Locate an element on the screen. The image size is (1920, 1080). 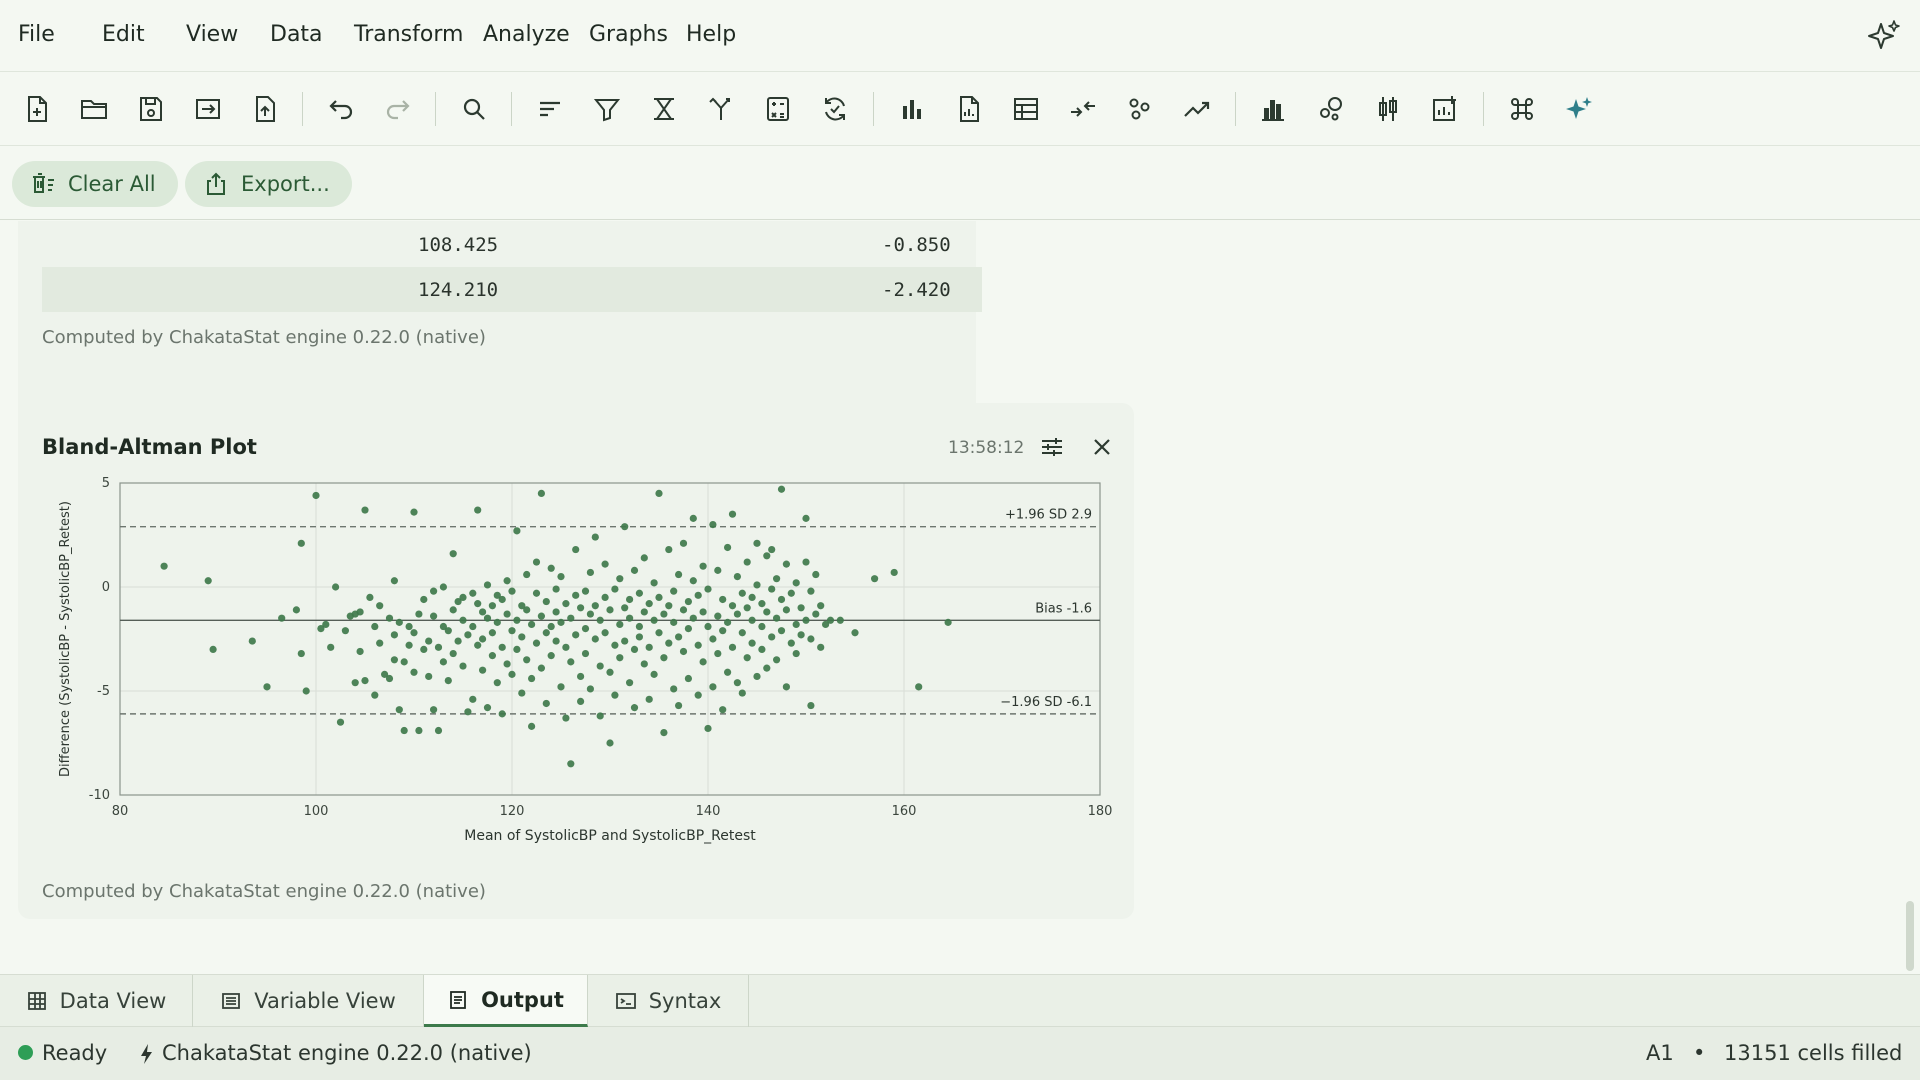
find-icon is located at coordinates (474, 109).